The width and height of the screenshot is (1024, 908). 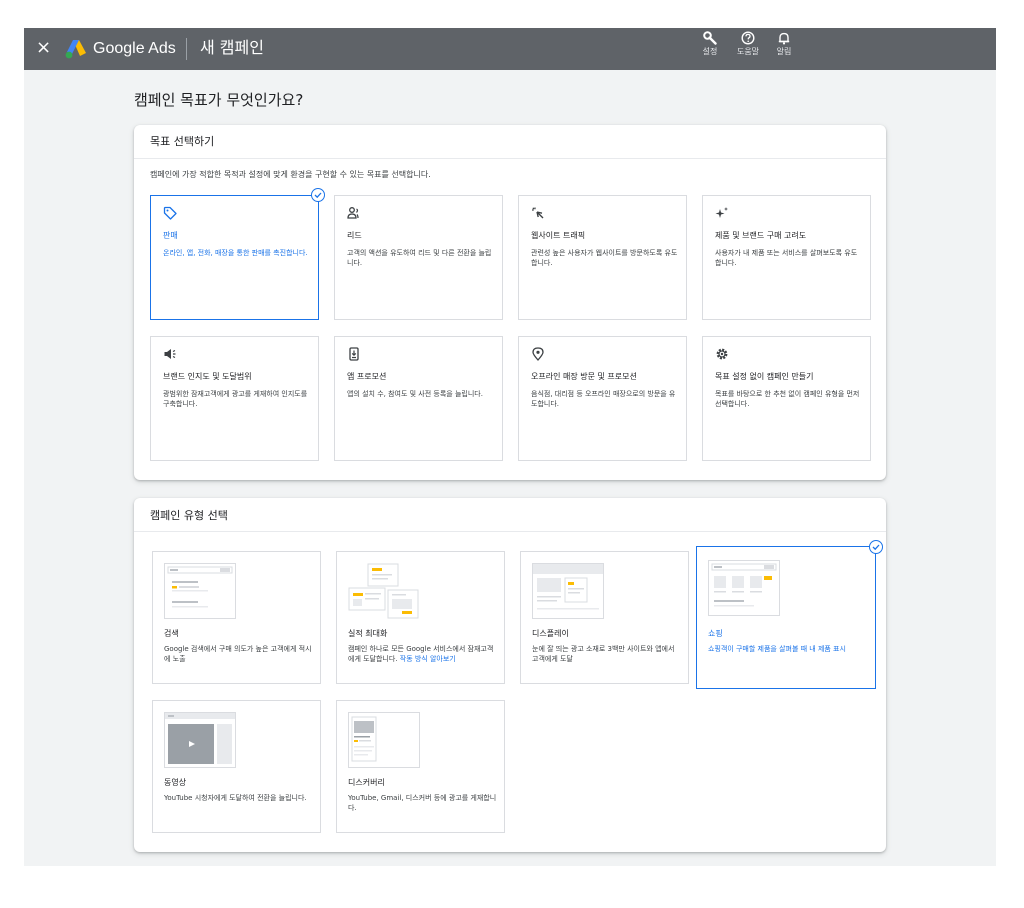 What do you see at coordinates (367, 376) in the screenshot?
I see `goal-tile-title: 앱 프로모션` at bounding box center [367, 376].